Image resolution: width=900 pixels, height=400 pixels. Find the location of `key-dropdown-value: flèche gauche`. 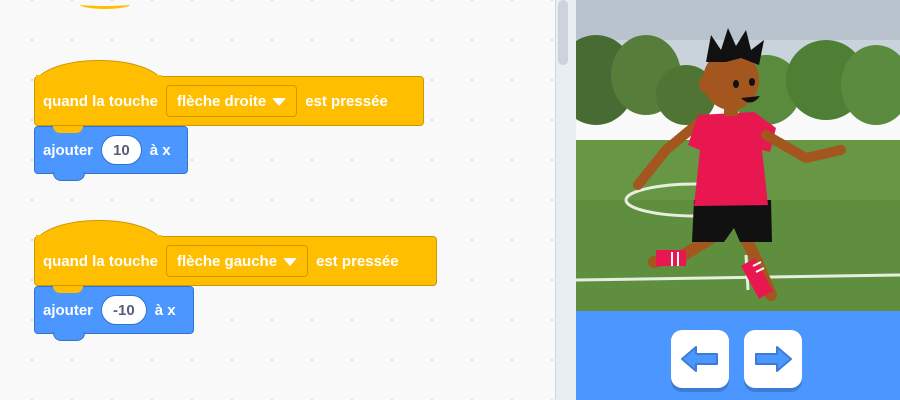

key-dropdown-value: flèche gauche is located at coordinates (227, 261).